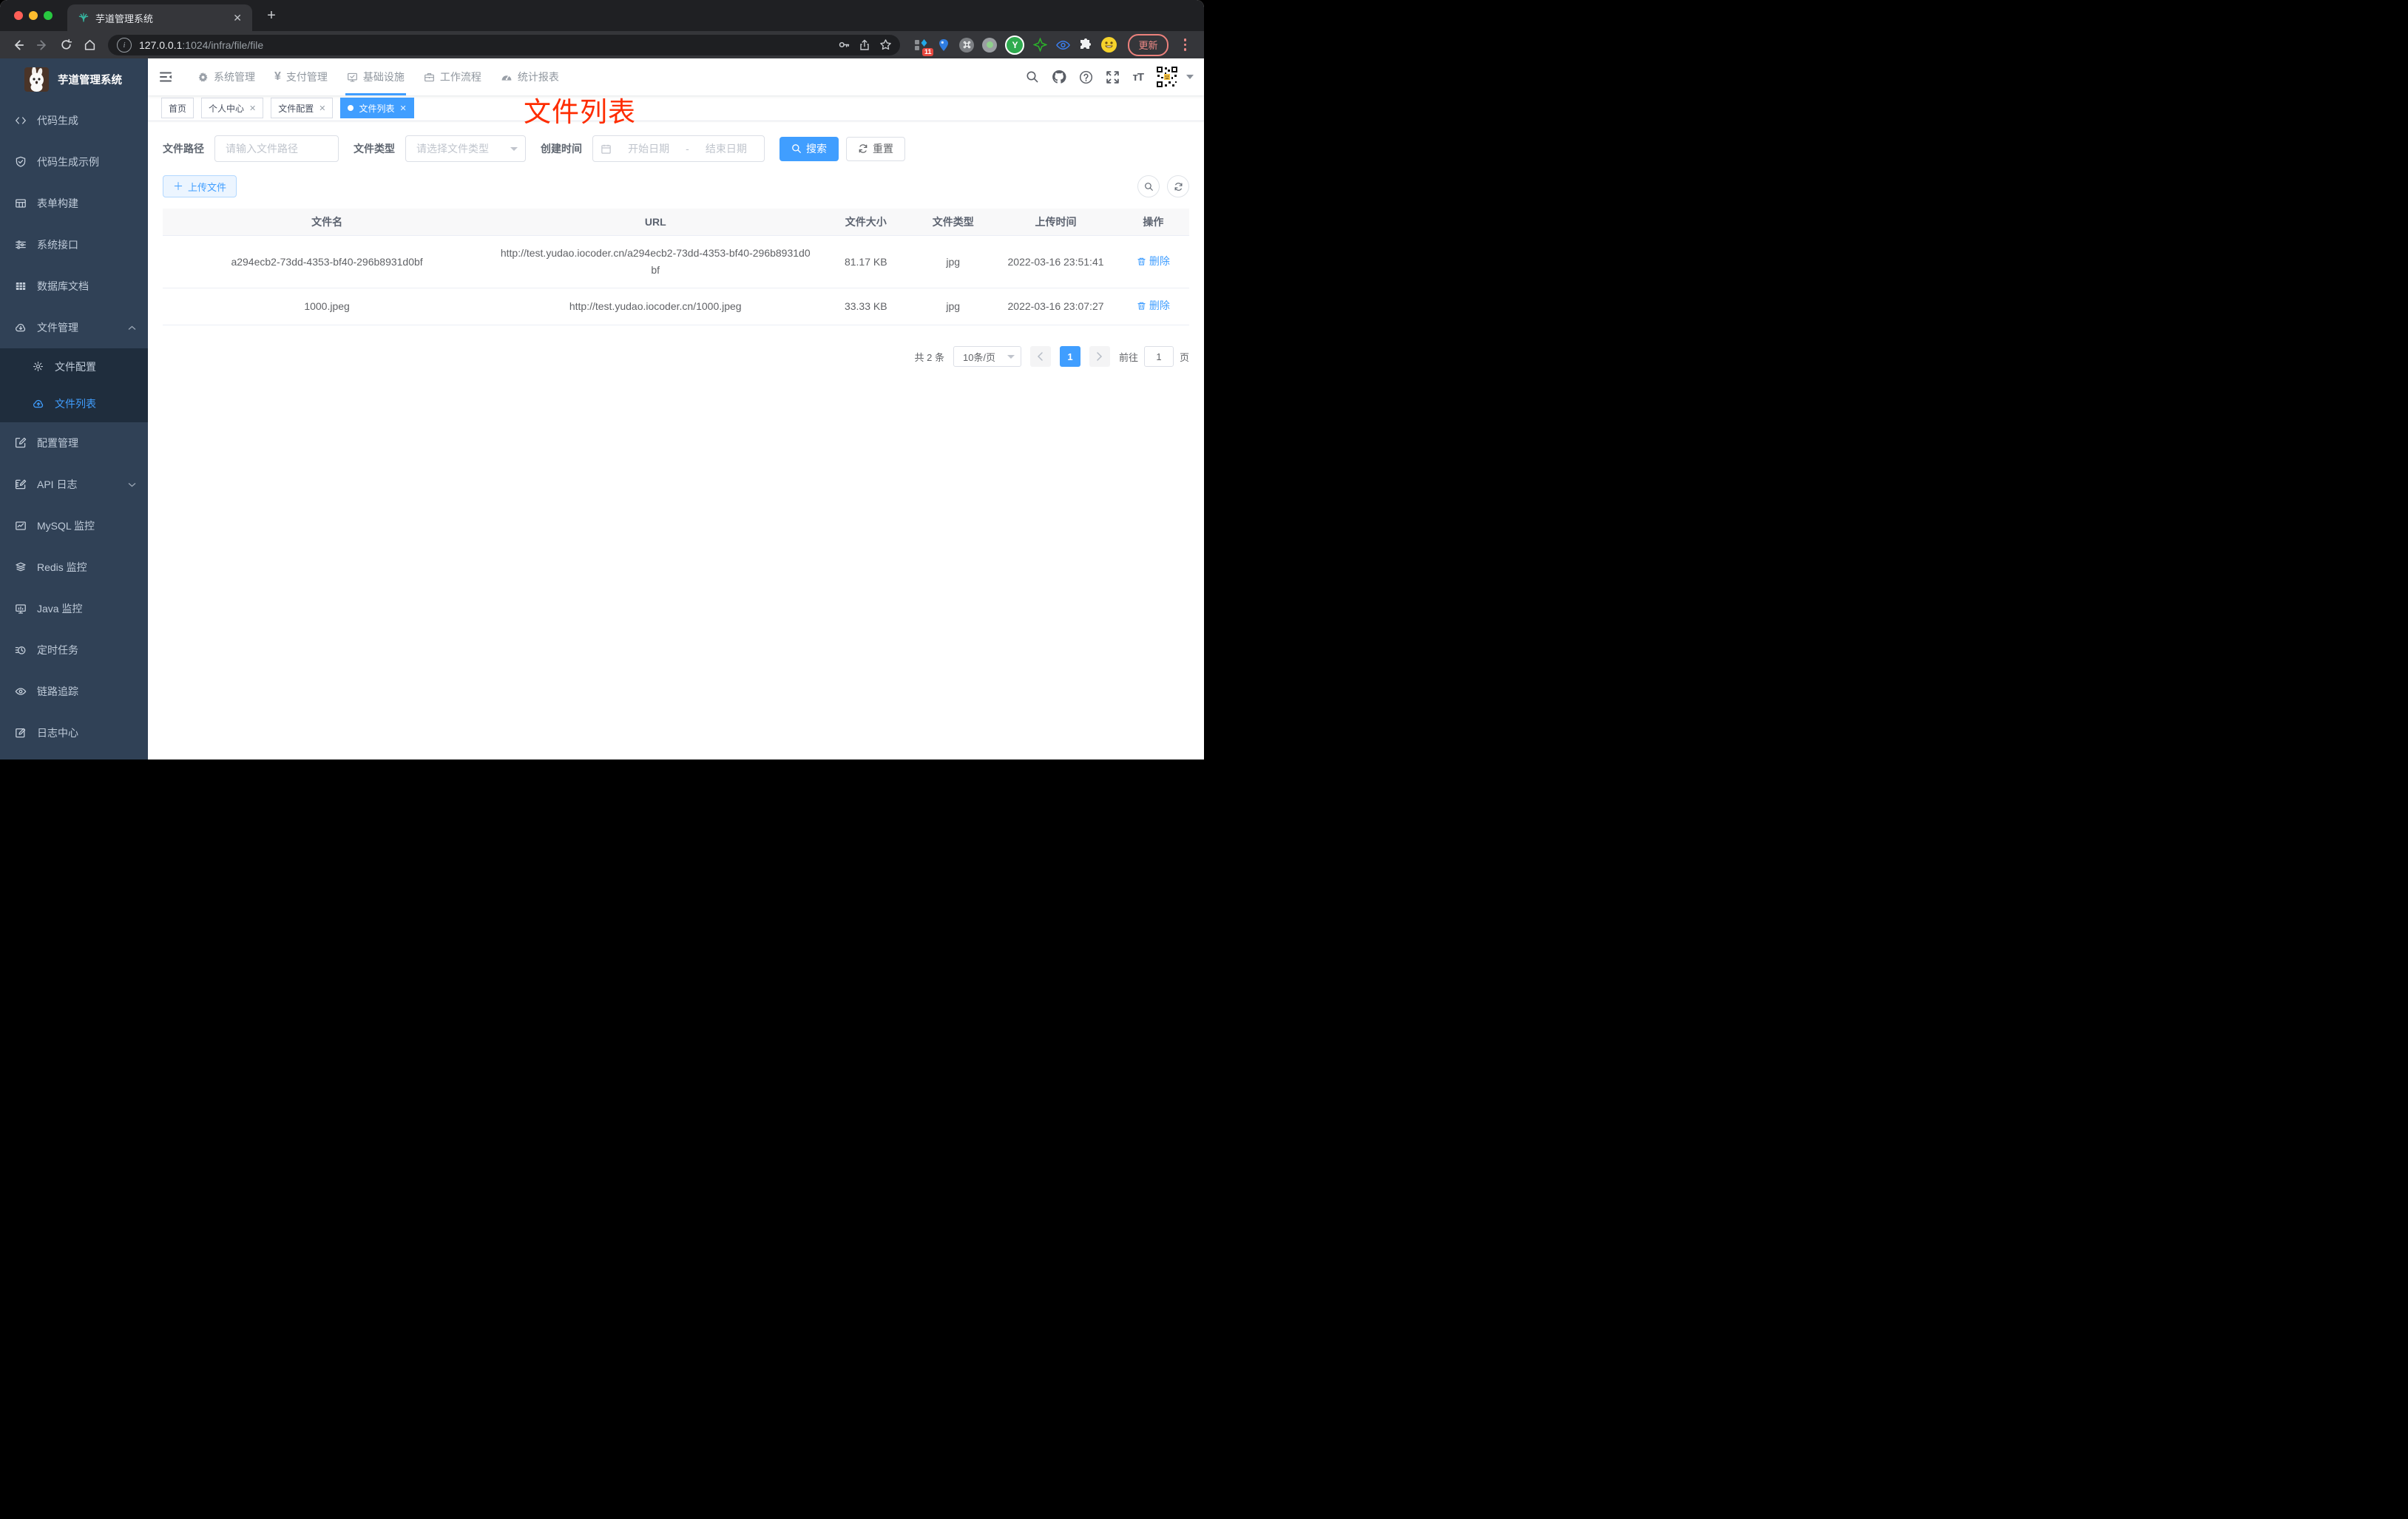 Image resolution: width=2408 pixels, height=1519 pixels. I want to click on search-icon, so click(1032, 77).